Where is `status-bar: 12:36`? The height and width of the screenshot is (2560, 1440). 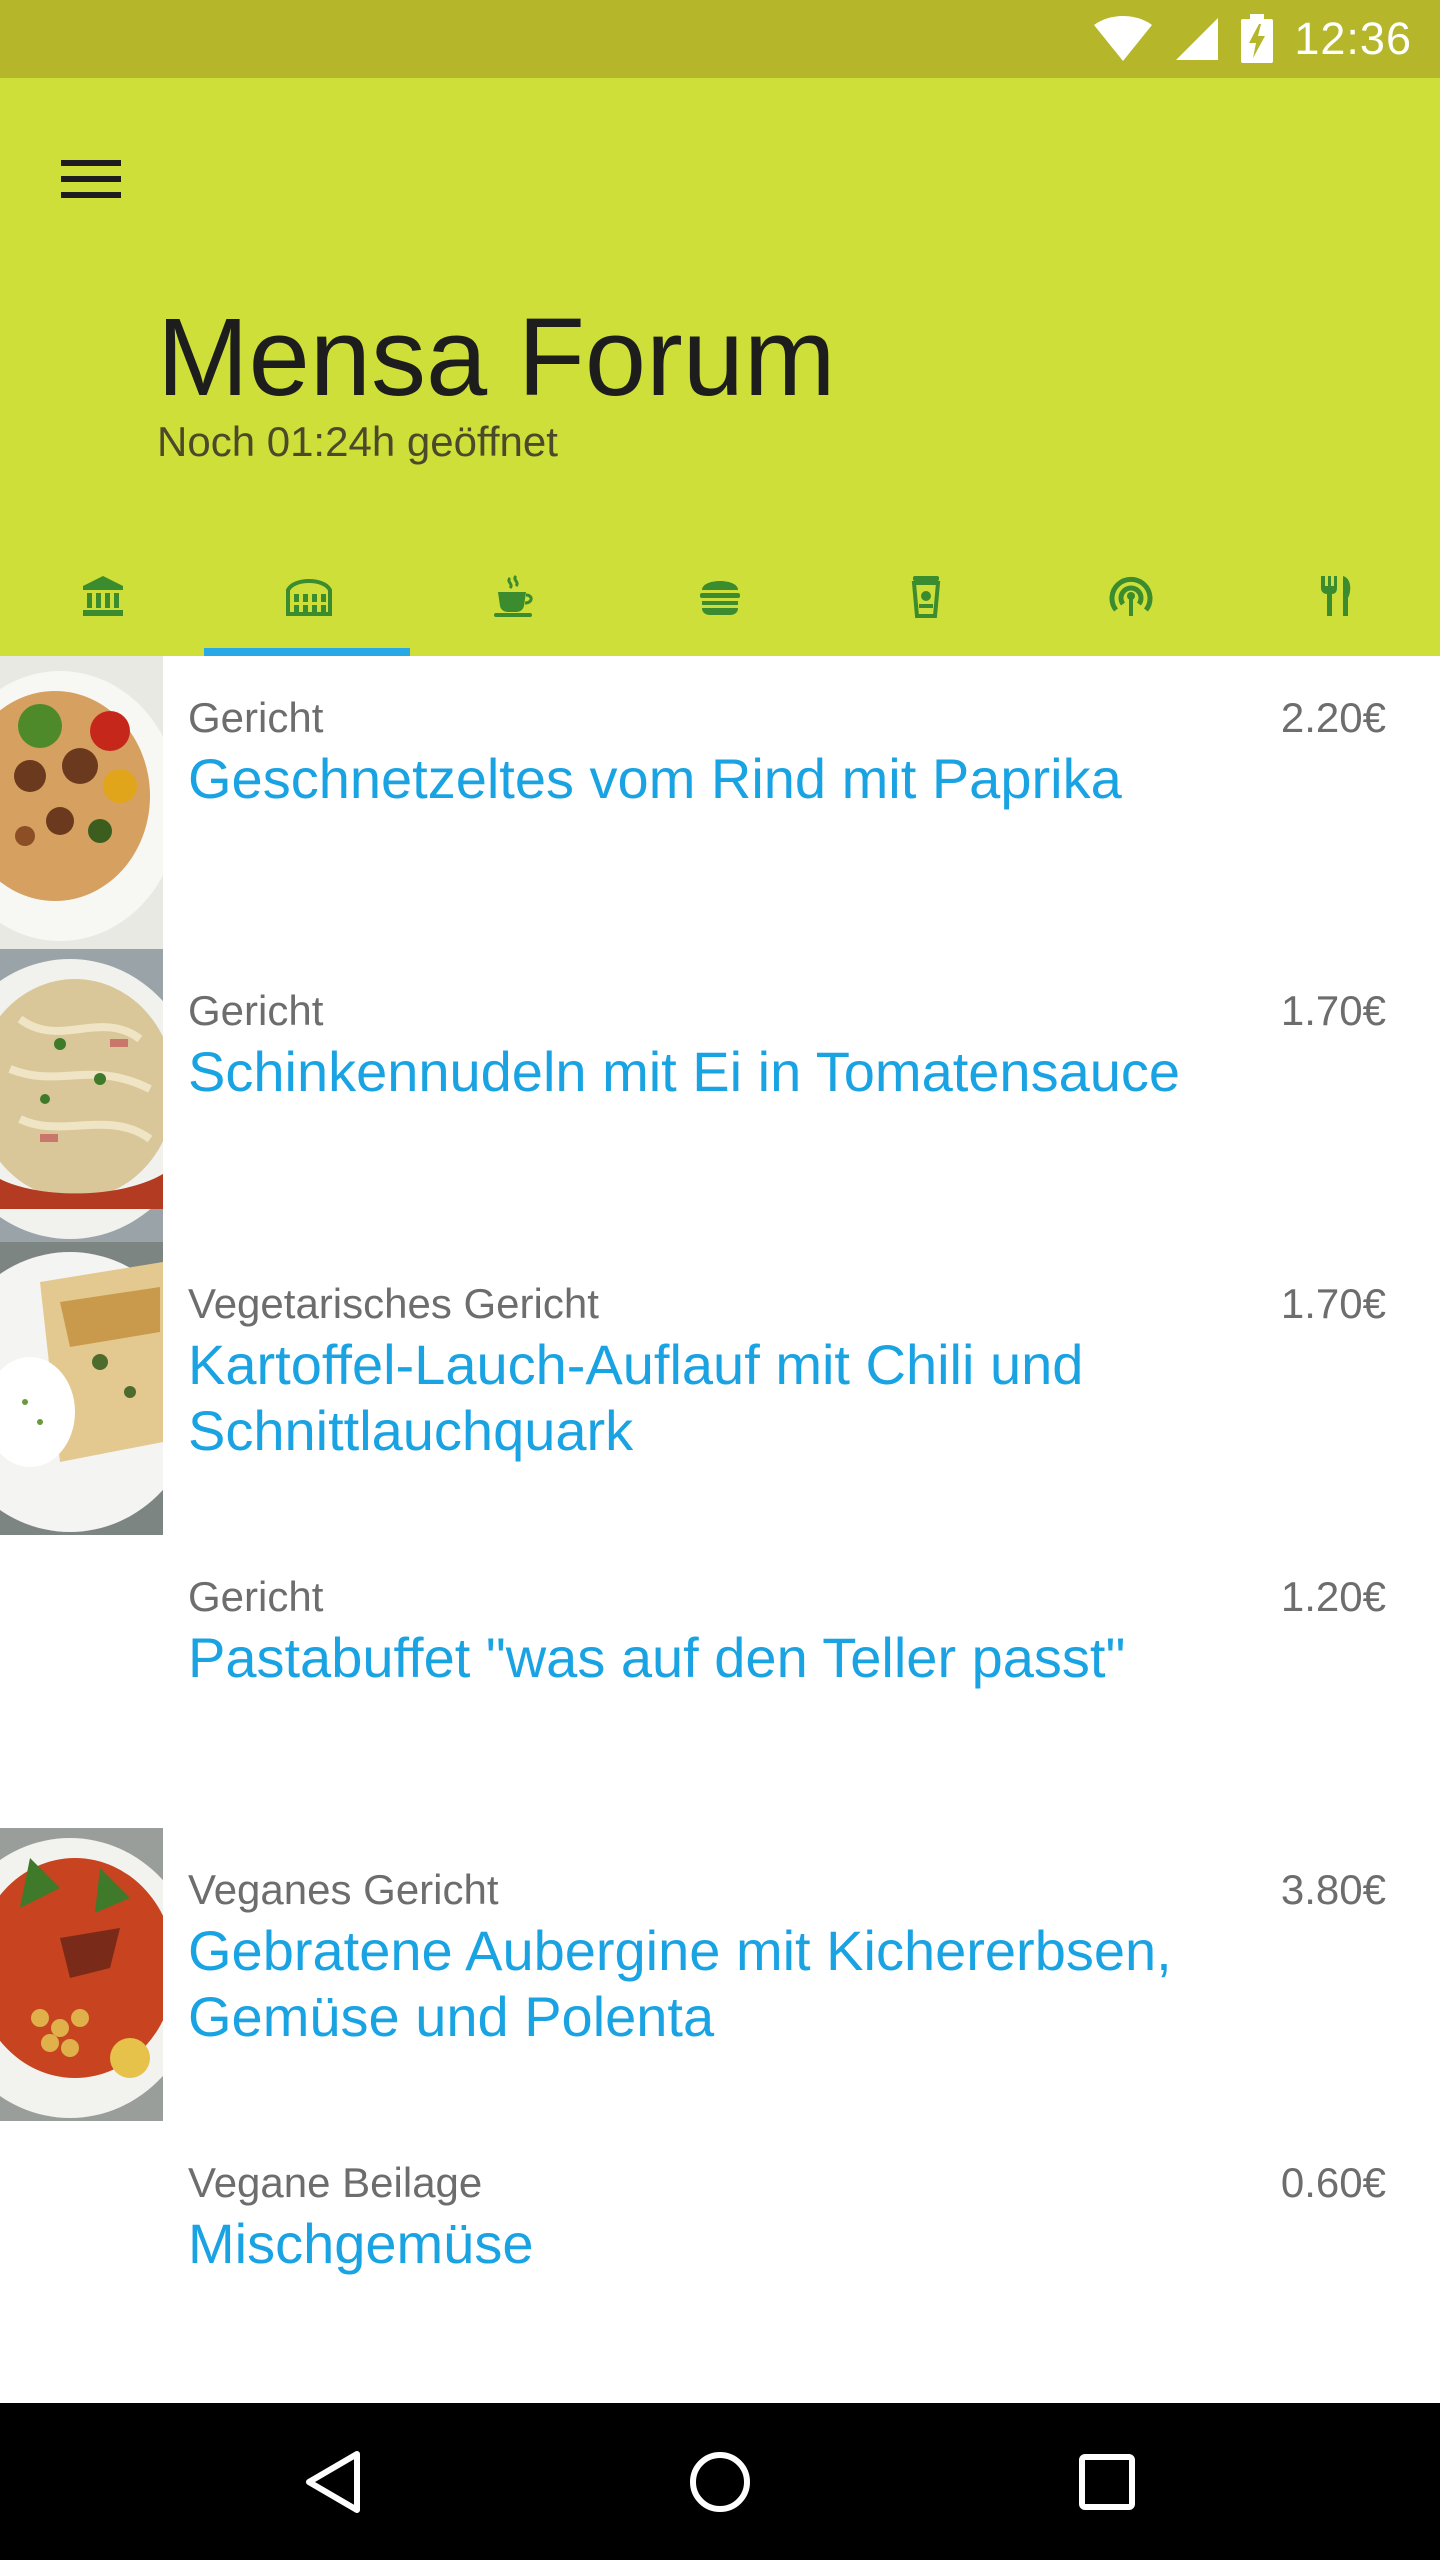 status-bar: 12:36 is located at coordinates (720, 39).